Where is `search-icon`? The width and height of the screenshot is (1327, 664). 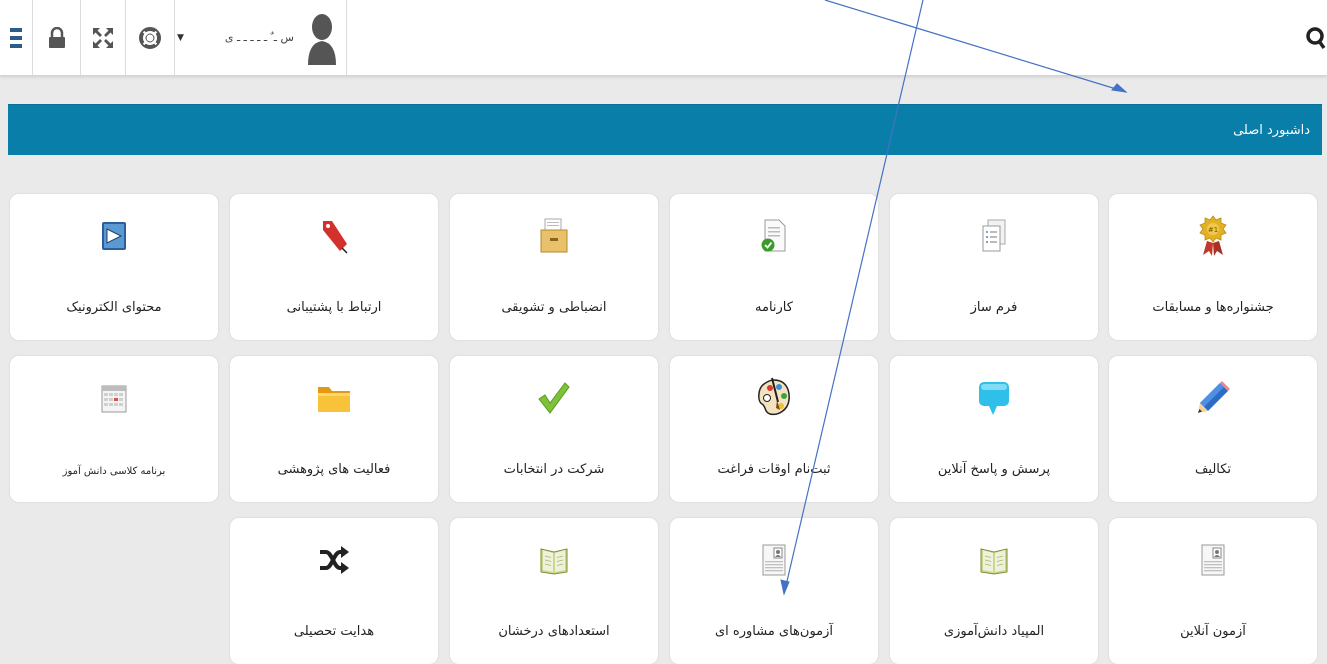 search-icon is located at coordinates (1316, 37).